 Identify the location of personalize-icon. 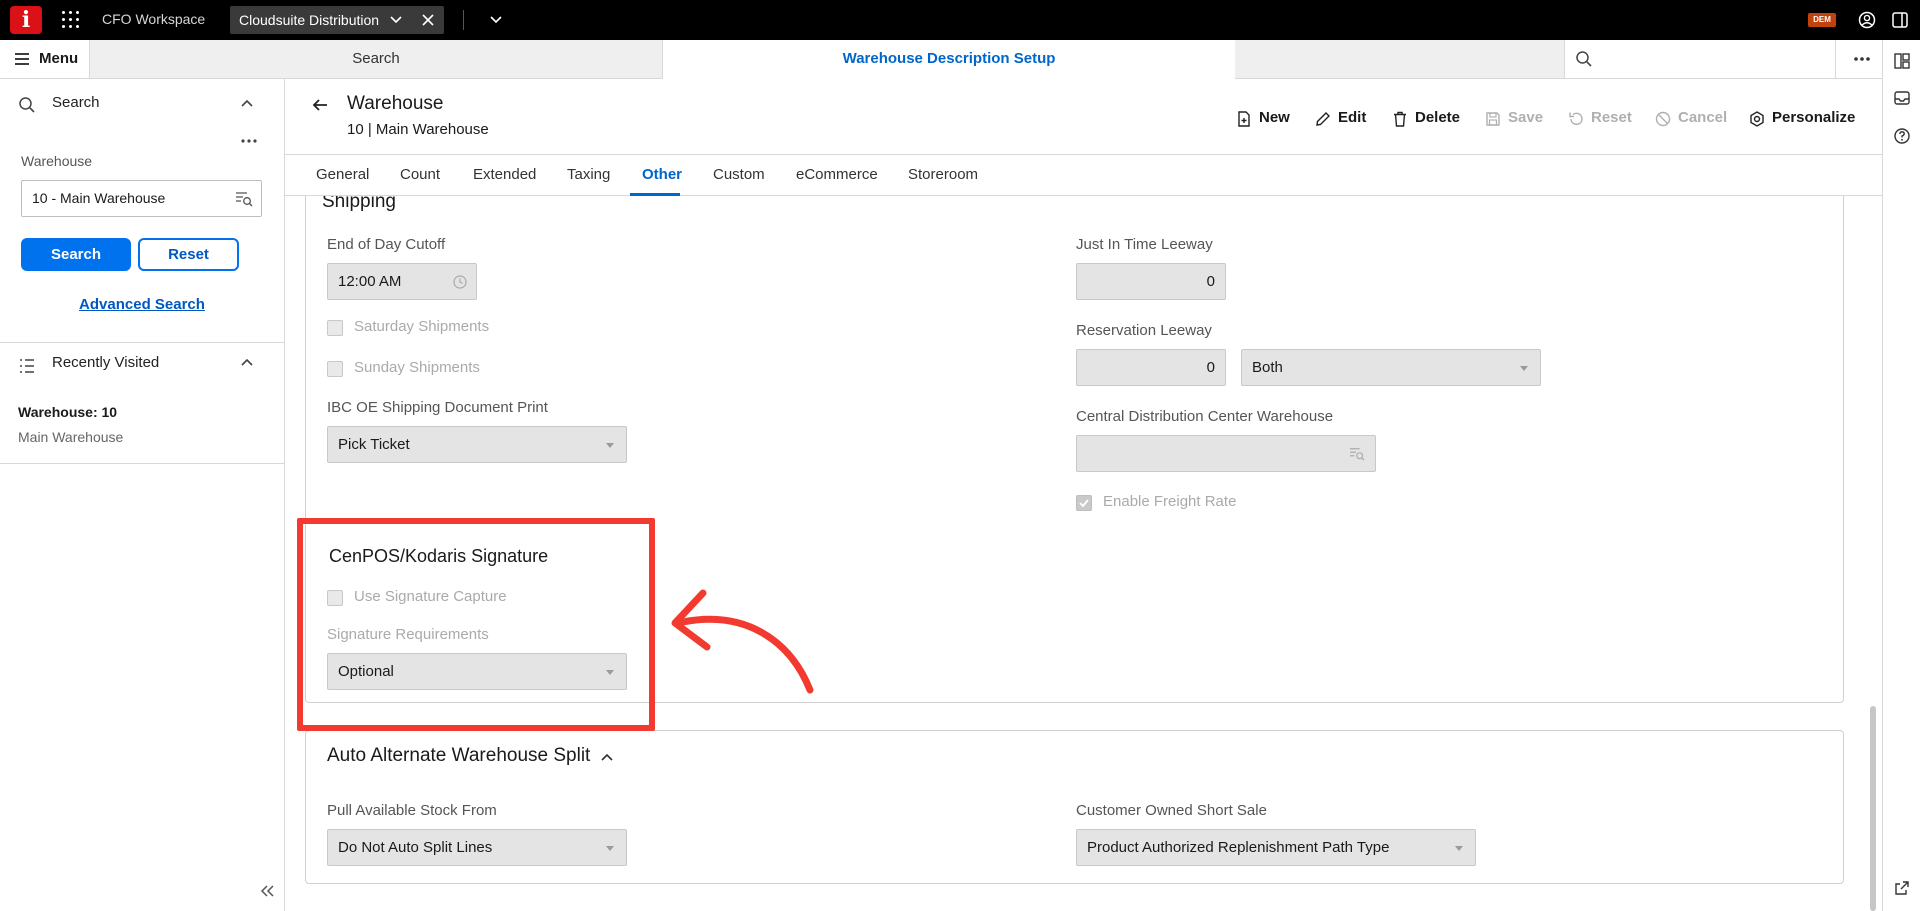
(1757, 119).